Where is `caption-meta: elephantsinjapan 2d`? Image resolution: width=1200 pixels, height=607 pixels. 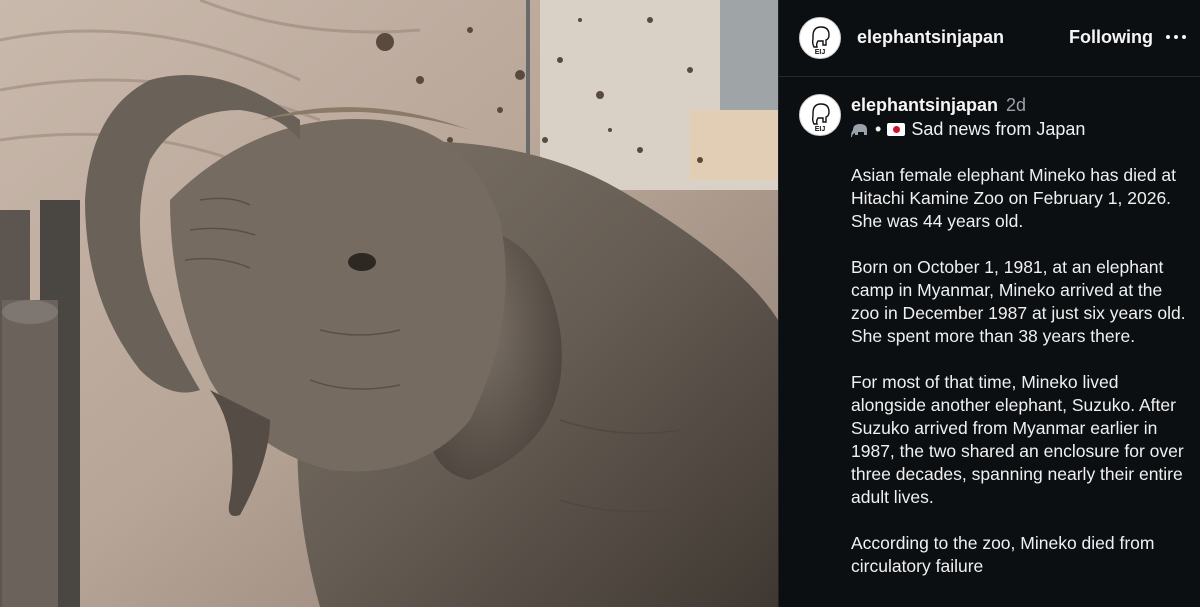
caption-meta: elephantsinjapan 2d is located at coordinates (938, 105).